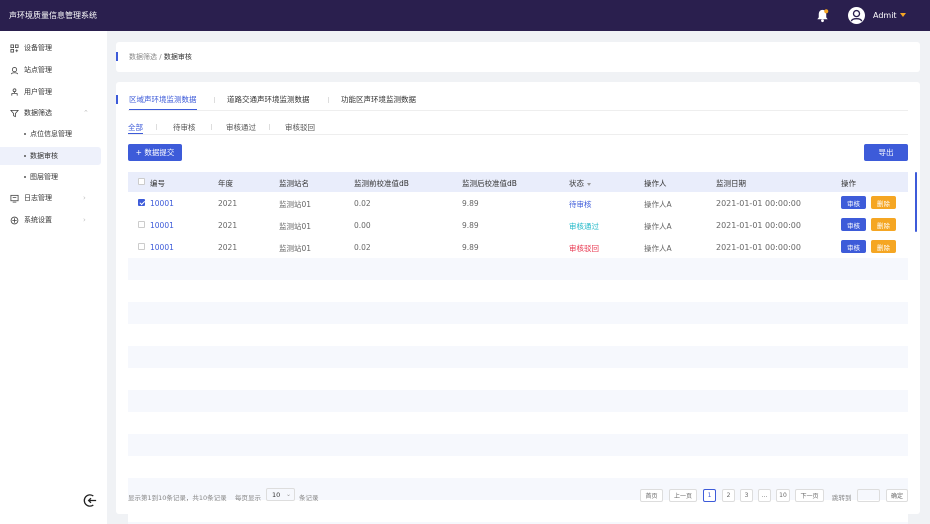 This screenshot has width=930, height=524. I want to click on sidebar-subitem-layers: 图层管理, so click(53, 177).